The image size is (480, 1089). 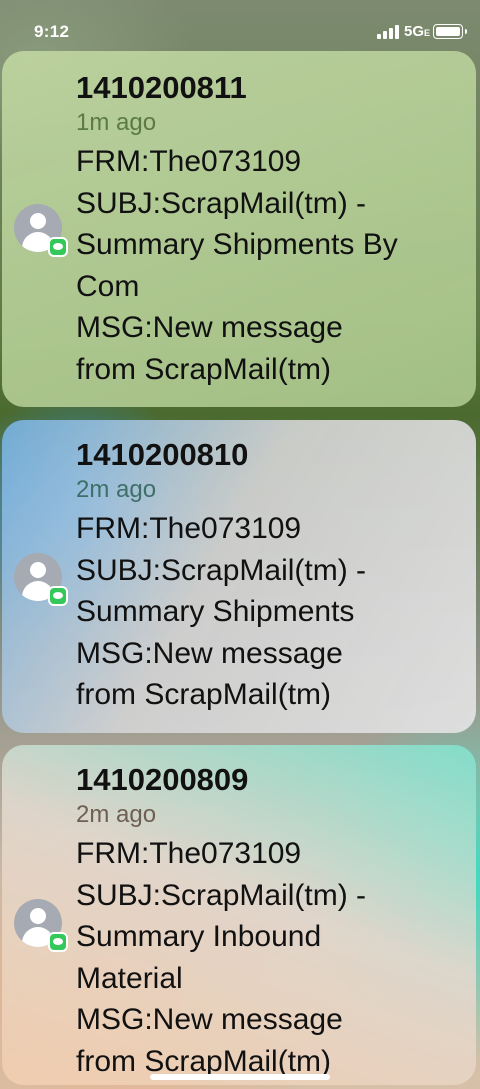 I want to click on notification-sender: 1410200810, so click(x=162, y=454).